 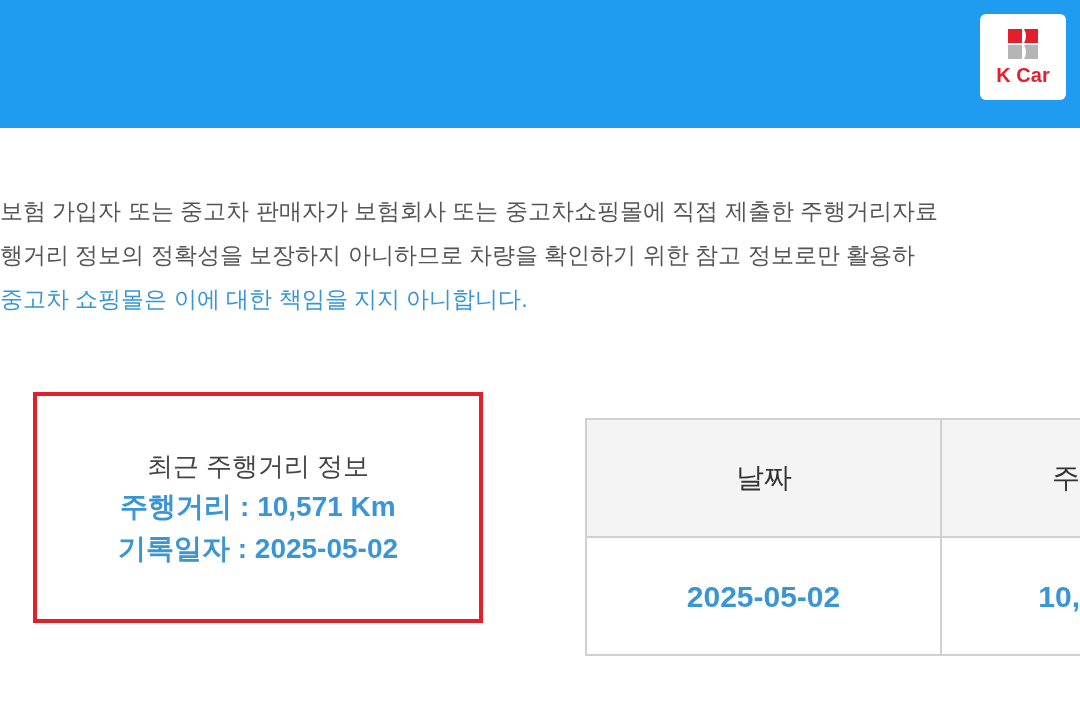 I want to click on notice-line: 중고차 쇼핑몰은 이에 대한 책임을 지지 아니합니다., so click(x=264, y=299).